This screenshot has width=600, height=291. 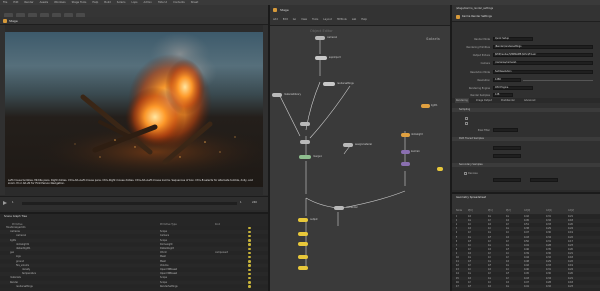 What do you see at coordinates (529, 100) in the screenshot?
I see `tab-advanced: Advanced` at bounding box center [529, 100].